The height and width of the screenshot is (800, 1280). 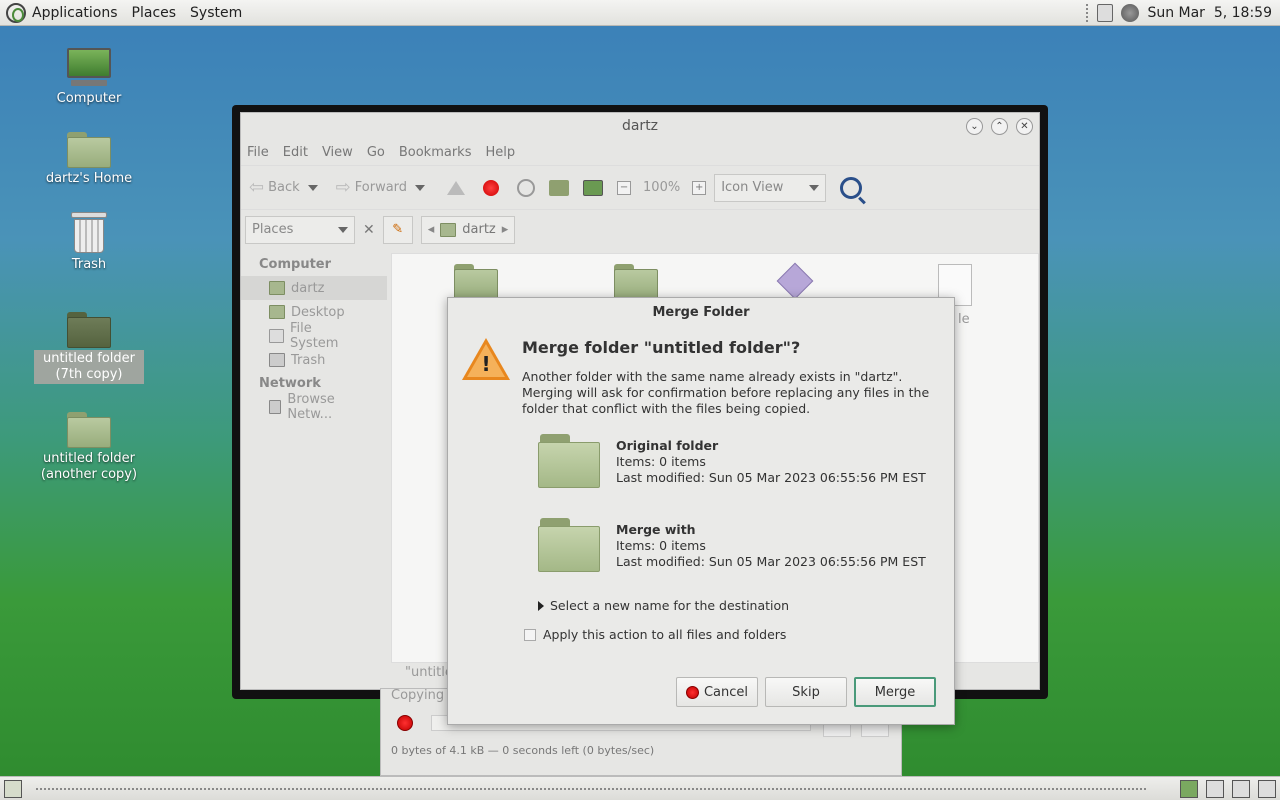 What do you see at coordinates (258, 152) in the screenshot?
I see `menu-file: File` at bounding box center [258, 152].